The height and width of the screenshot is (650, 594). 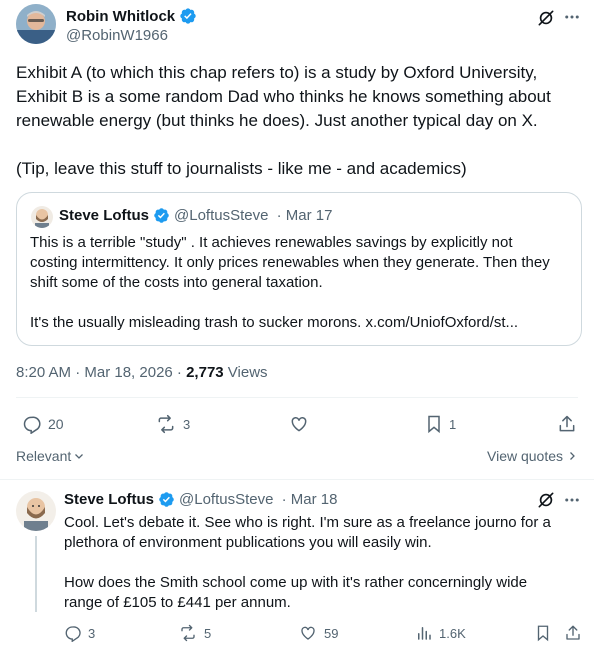 What do you see at coordinates (36, 511) in the screenshot?
I see `reply-author-avatar` at bounding box center [36, 511].